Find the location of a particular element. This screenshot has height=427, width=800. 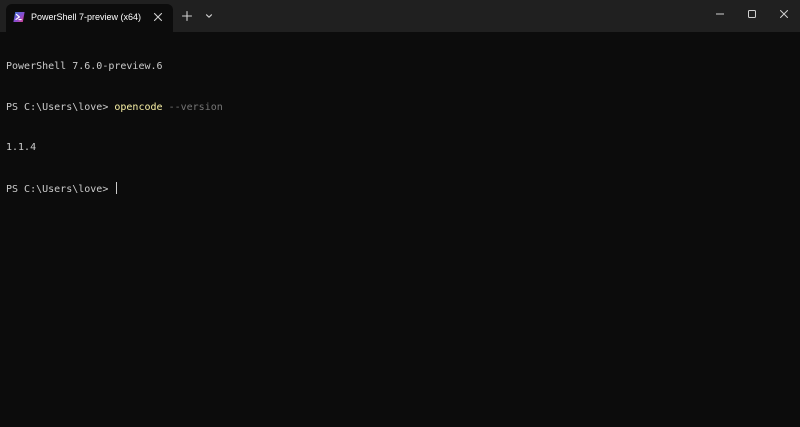

command-parameter: --version is located at coordinates (192, 107).